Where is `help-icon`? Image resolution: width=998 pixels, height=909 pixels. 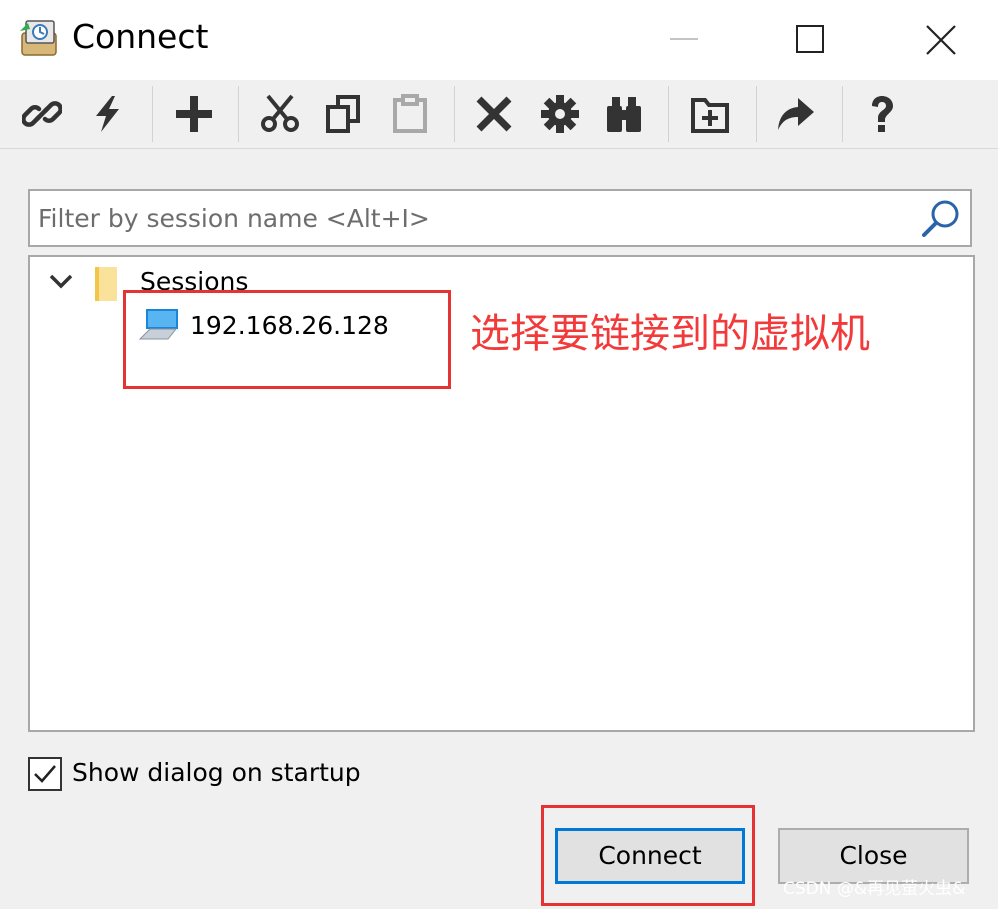
help-icon is located at coordinates (882, 114).